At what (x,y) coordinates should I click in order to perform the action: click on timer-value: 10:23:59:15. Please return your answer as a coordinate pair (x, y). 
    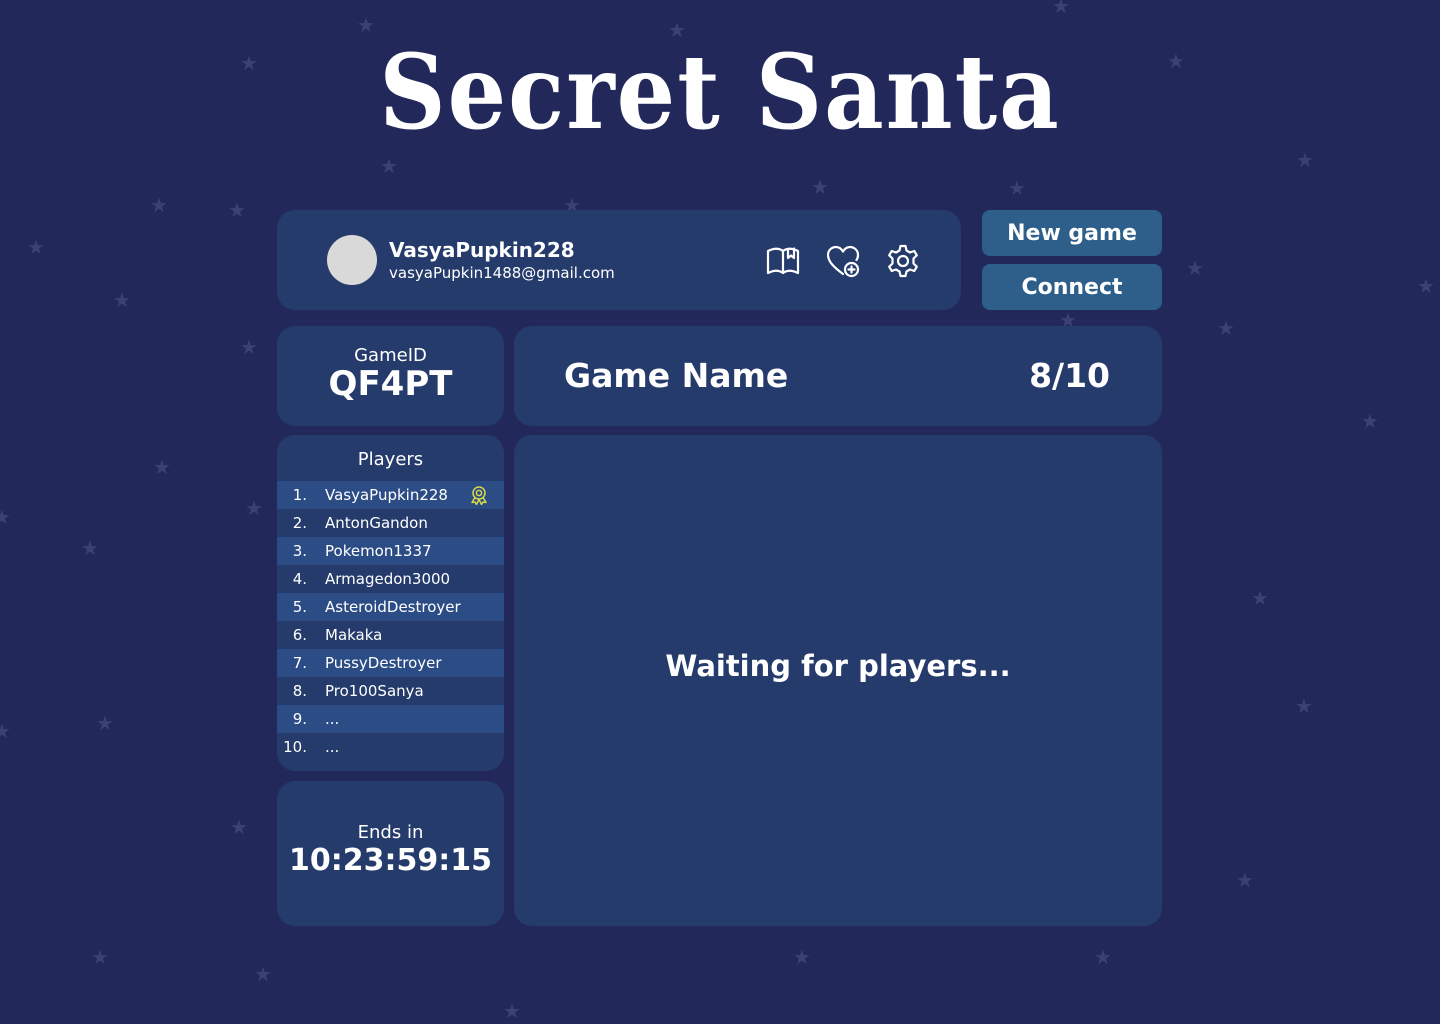
    Looking at the image, I should click on (390, 860).